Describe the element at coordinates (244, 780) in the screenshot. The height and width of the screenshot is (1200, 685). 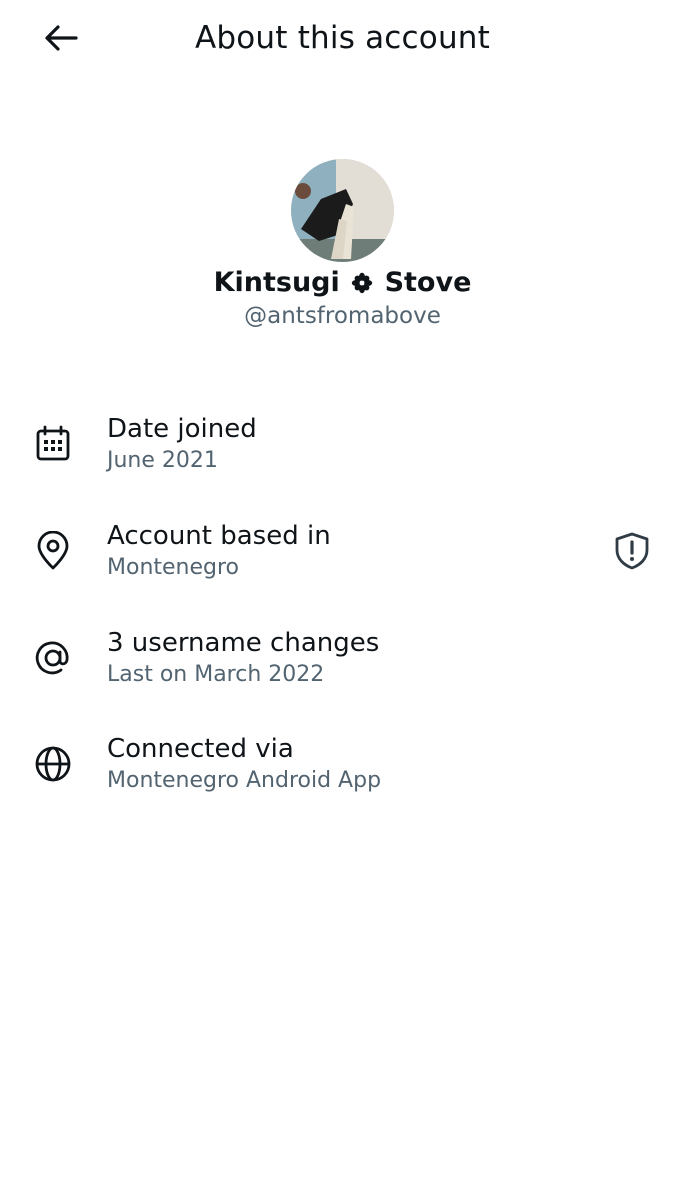
I see `detail-value: Montenegro Android App` at that location.